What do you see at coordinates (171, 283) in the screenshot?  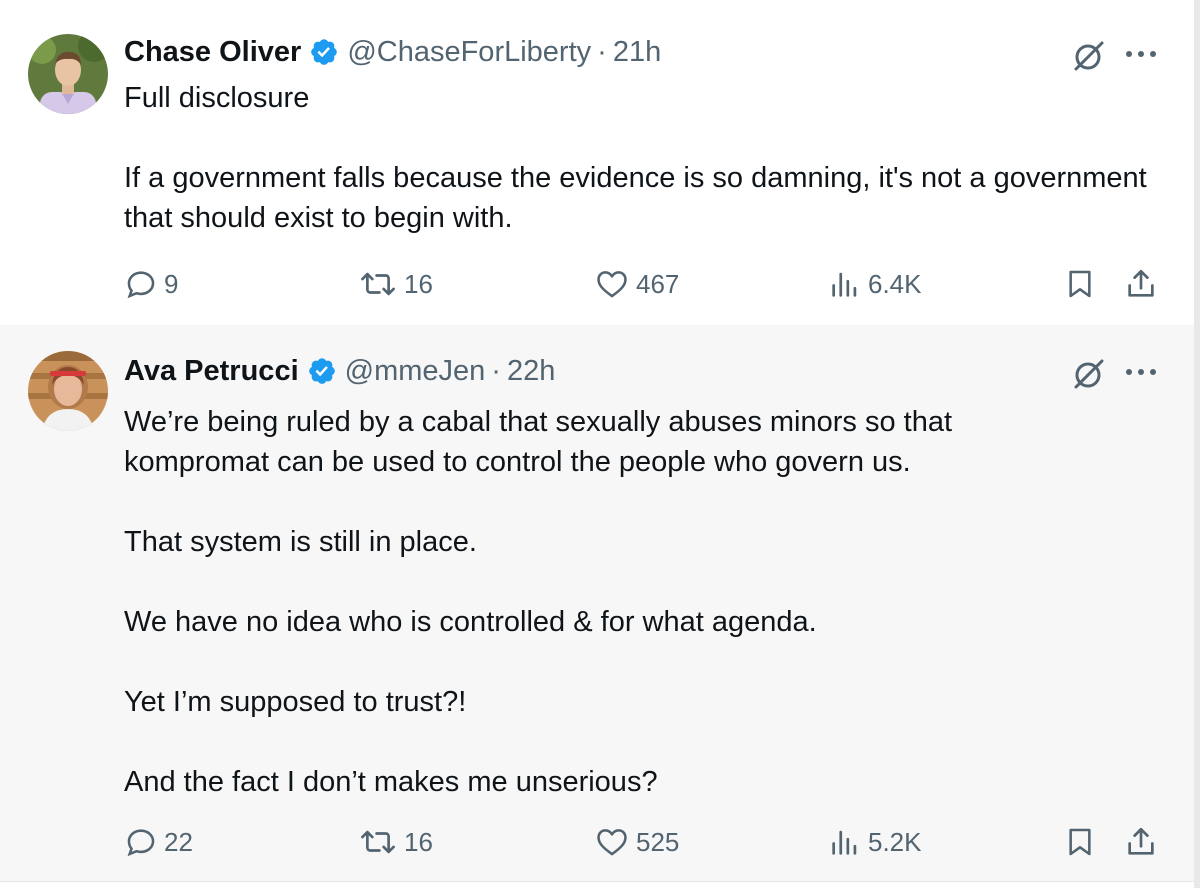 I see `reply-count: 9` at bounding box center [171, 283].